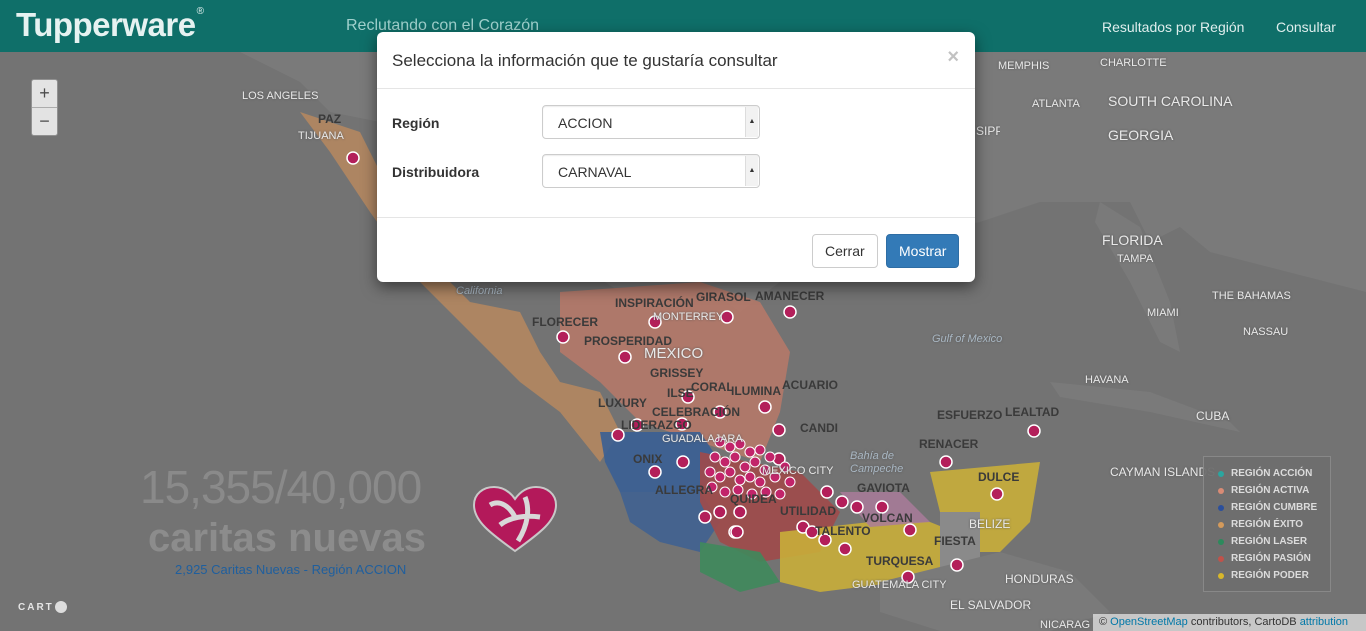  What do you see at coordinates (479, 291) in the screenshot?
I see `water-california: California` at bounding box center [479, 291].